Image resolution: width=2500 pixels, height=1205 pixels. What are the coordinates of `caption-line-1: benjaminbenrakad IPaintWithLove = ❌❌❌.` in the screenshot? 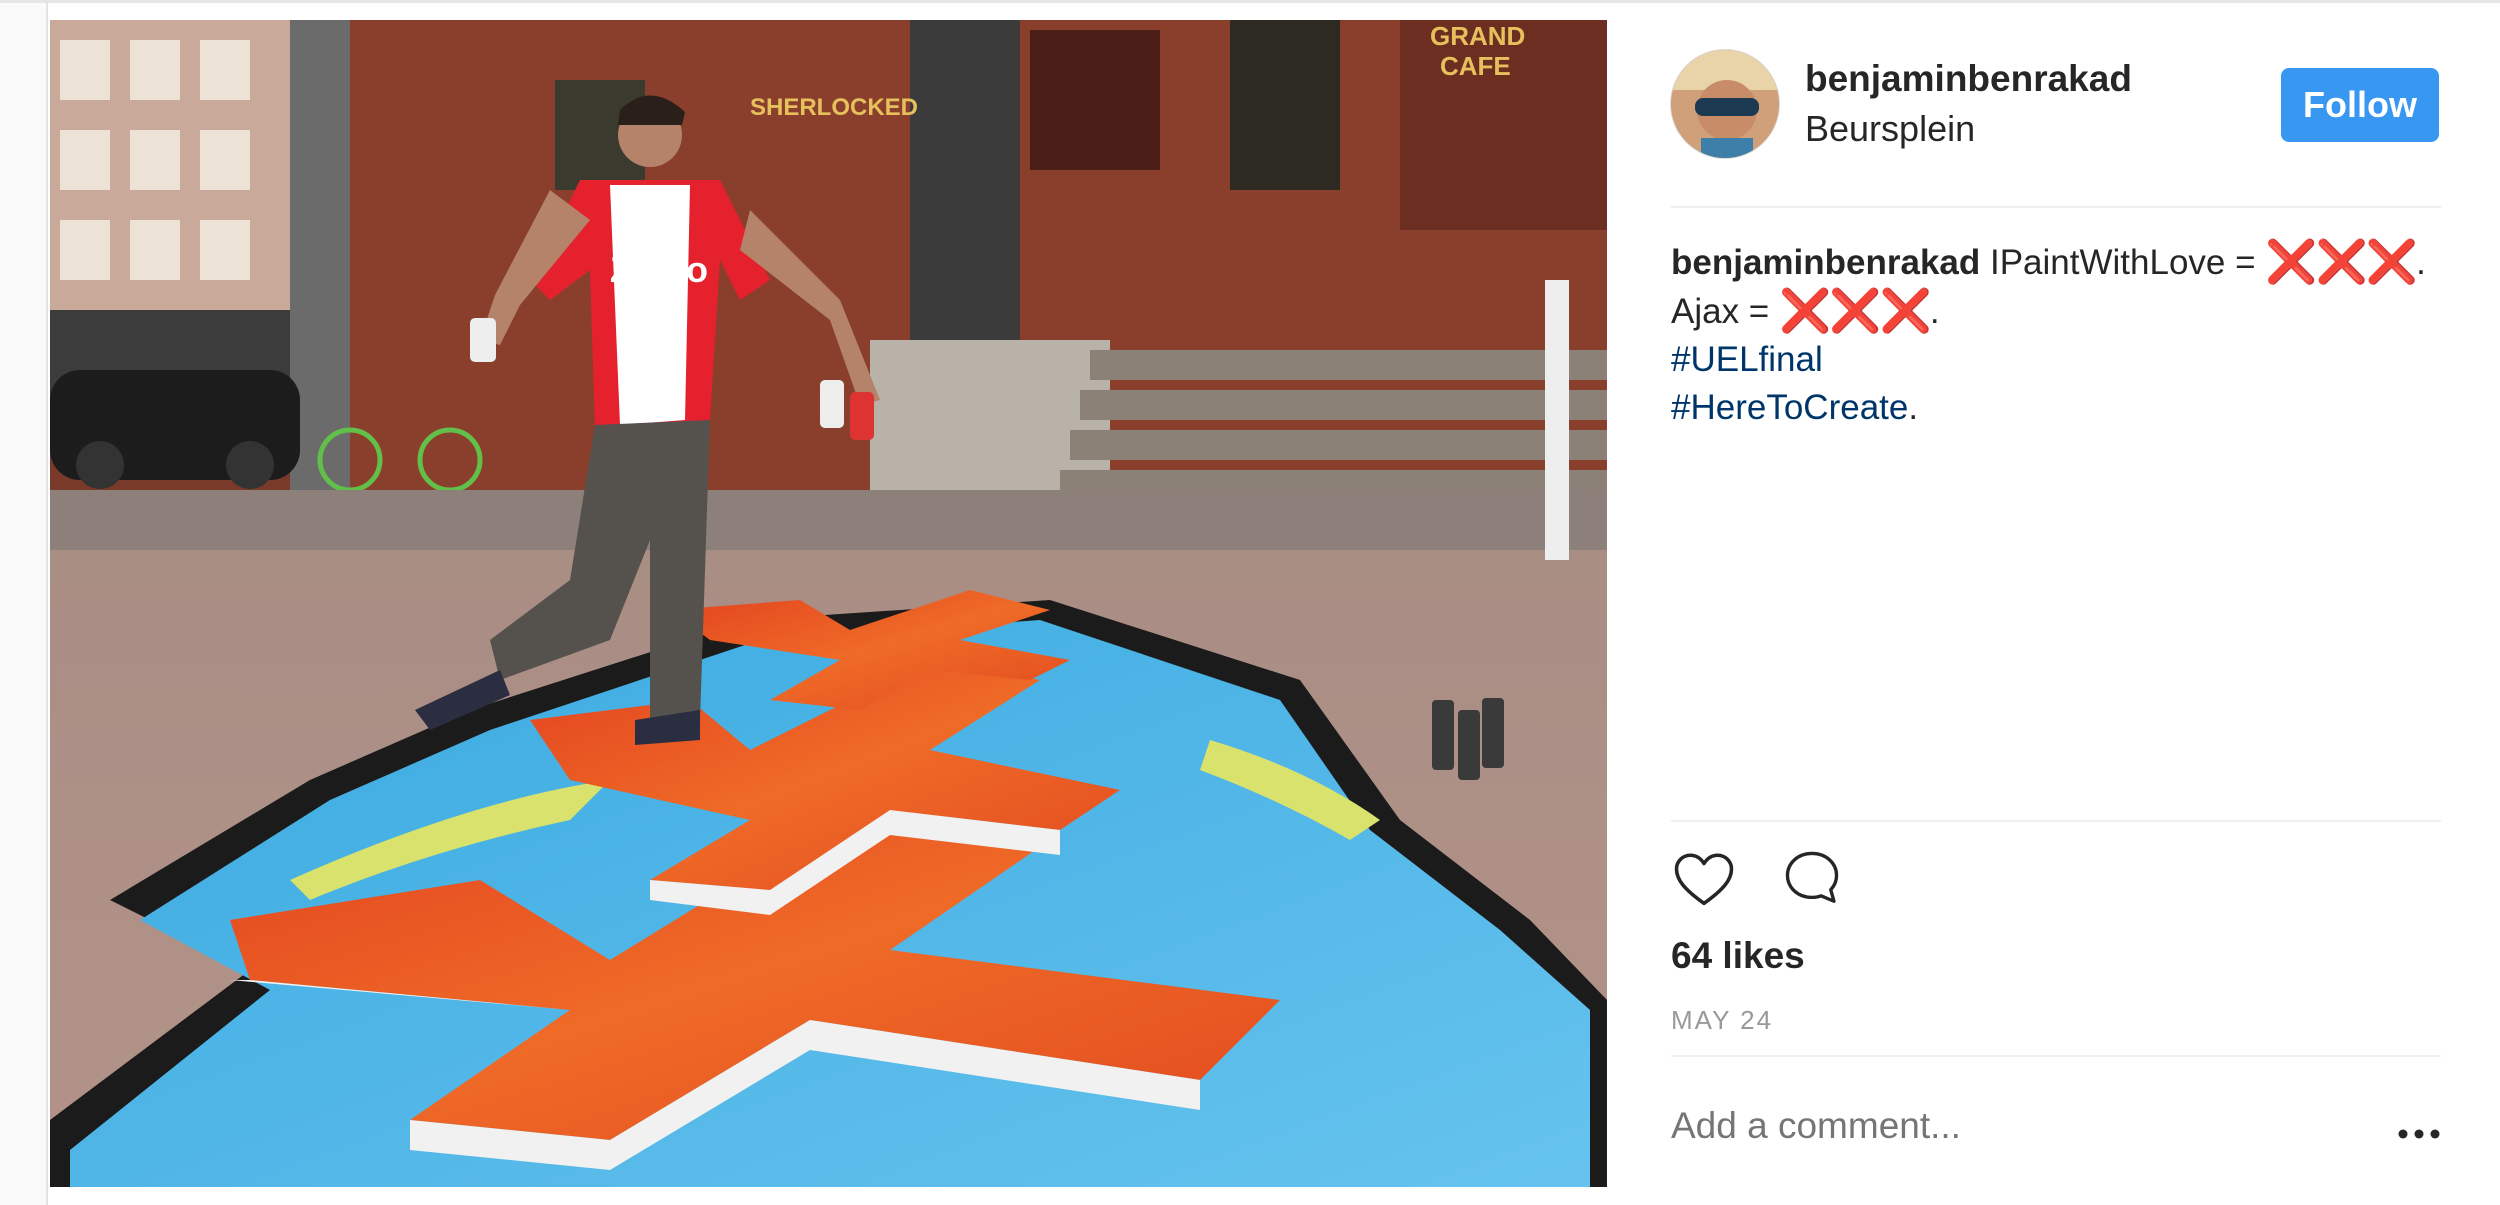 It's located at (2056, 262).